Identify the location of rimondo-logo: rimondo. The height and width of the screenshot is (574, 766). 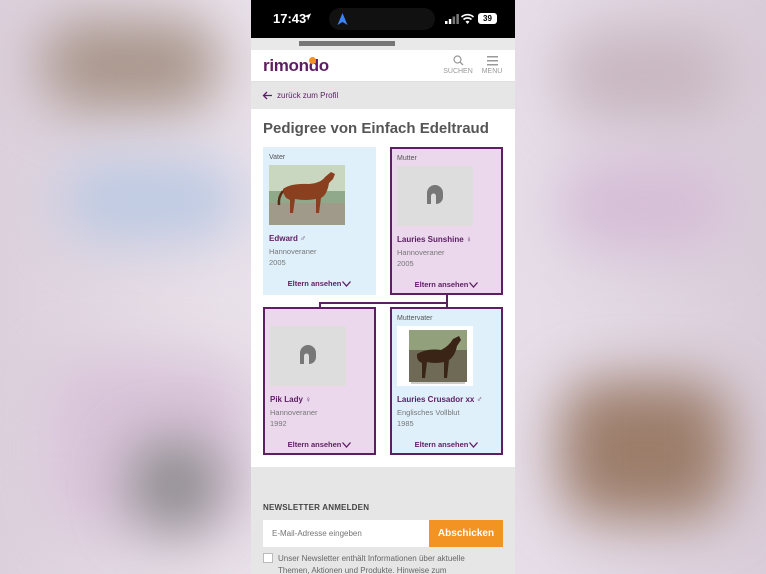
(296, 66).